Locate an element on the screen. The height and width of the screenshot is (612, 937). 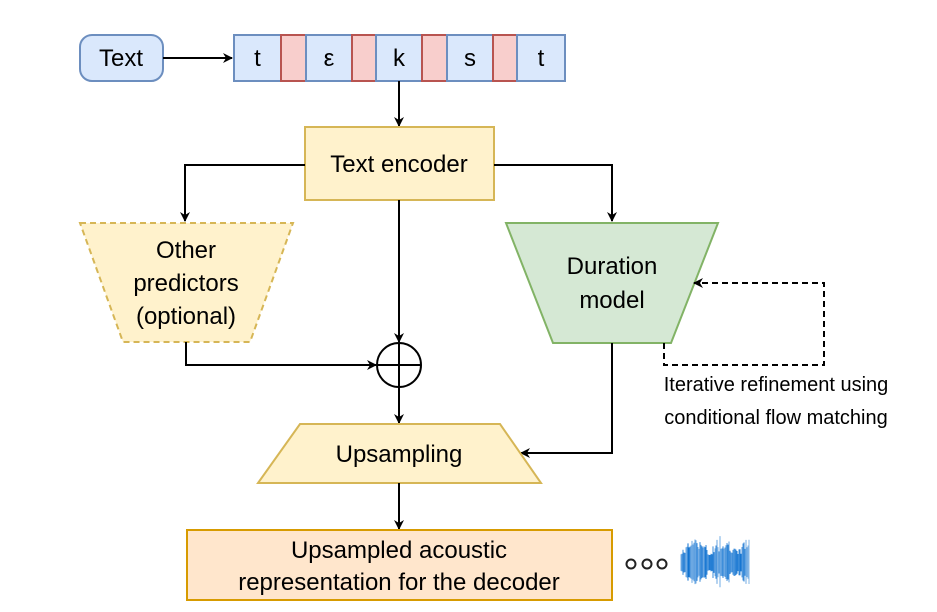
text-encoder-node: Text encoder is located at coordinates (399, 163).